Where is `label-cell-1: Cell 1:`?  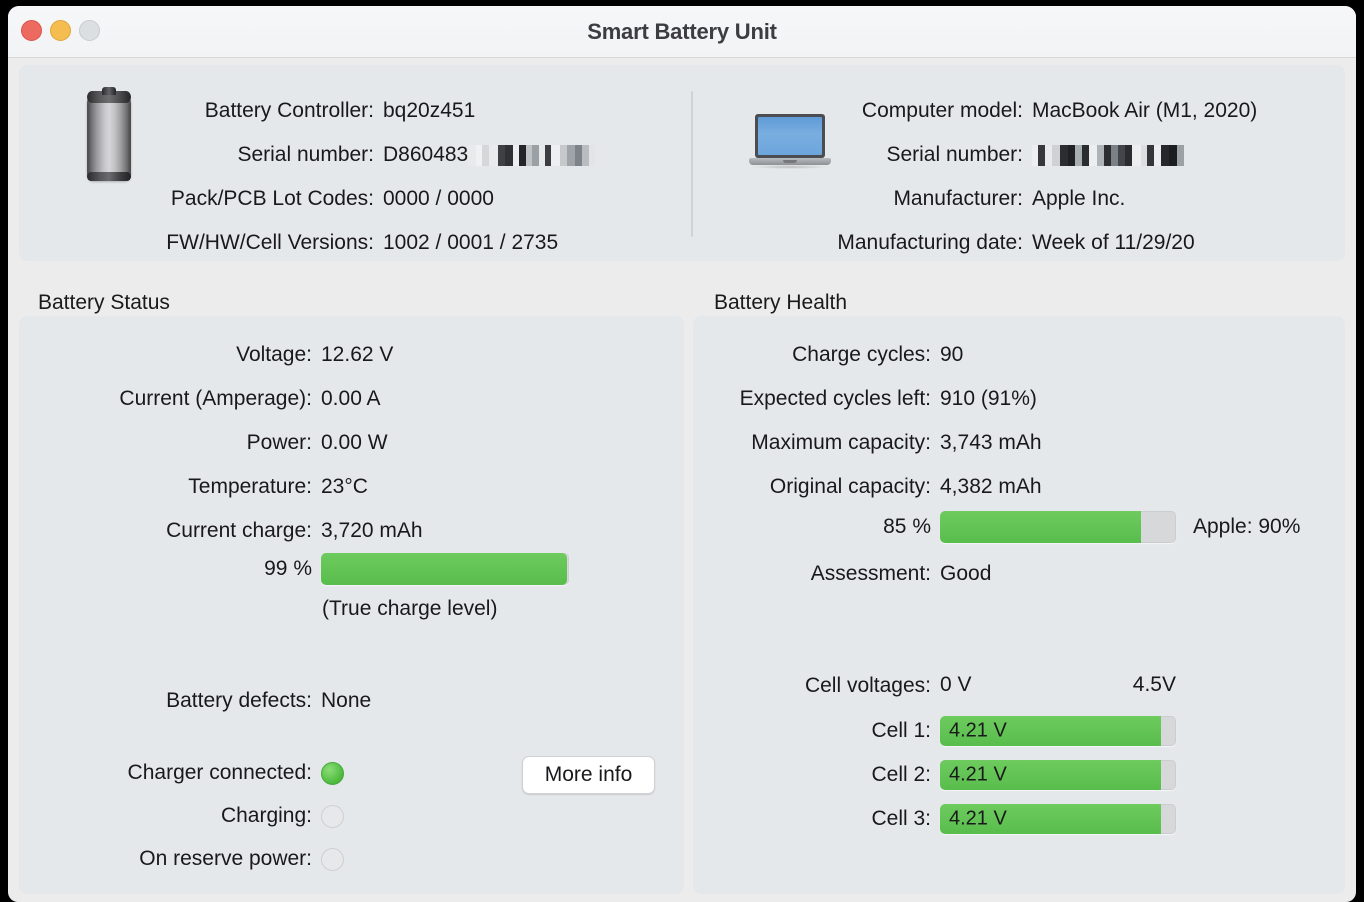 label-cell-1: Cell 1: is located at coordinates (901, 730).